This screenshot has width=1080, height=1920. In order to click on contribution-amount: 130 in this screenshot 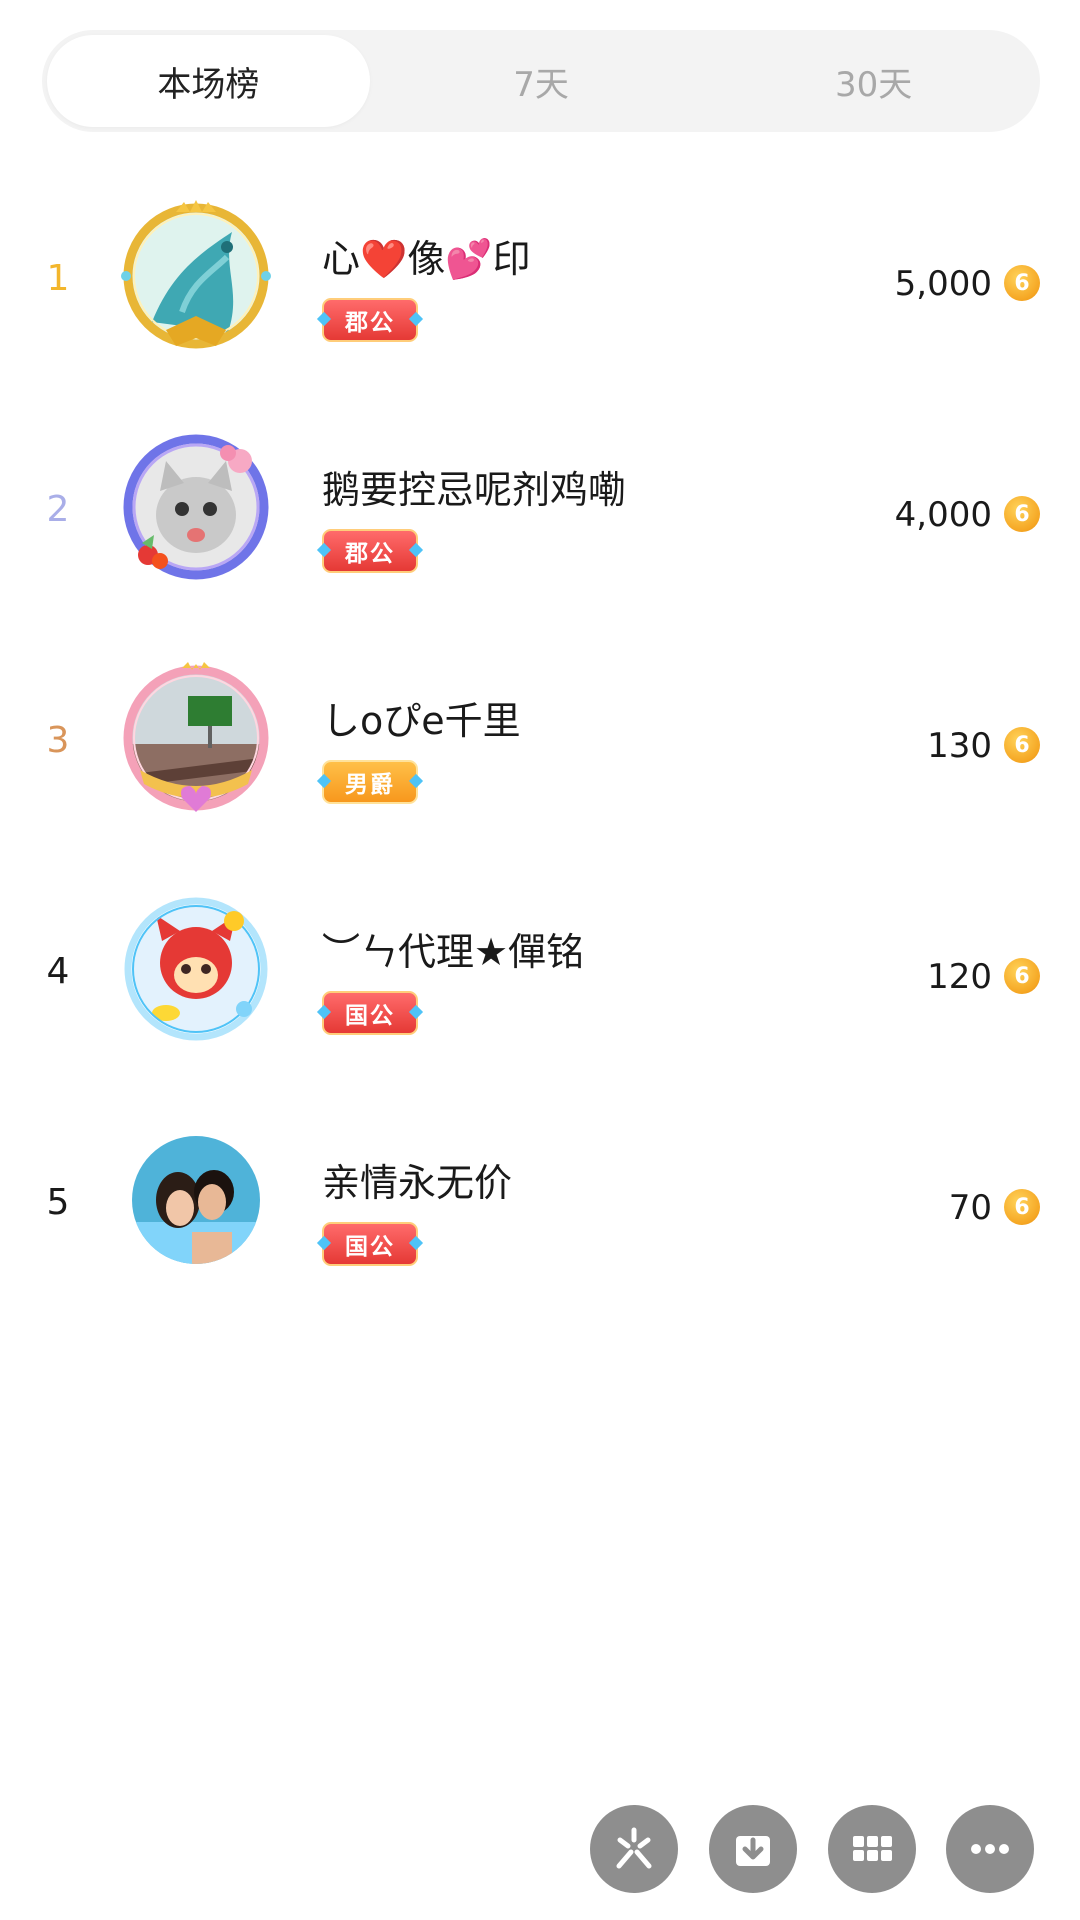, I will do `click(959, 746)`.